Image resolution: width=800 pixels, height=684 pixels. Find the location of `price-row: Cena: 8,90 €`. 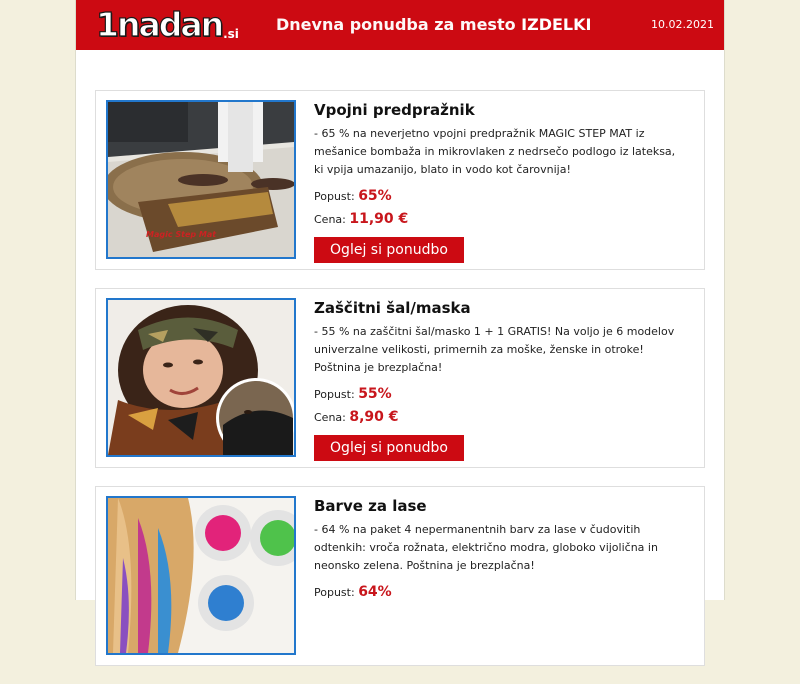

price-row: Cena: 8,90 € is located at coordinates (499, 417).